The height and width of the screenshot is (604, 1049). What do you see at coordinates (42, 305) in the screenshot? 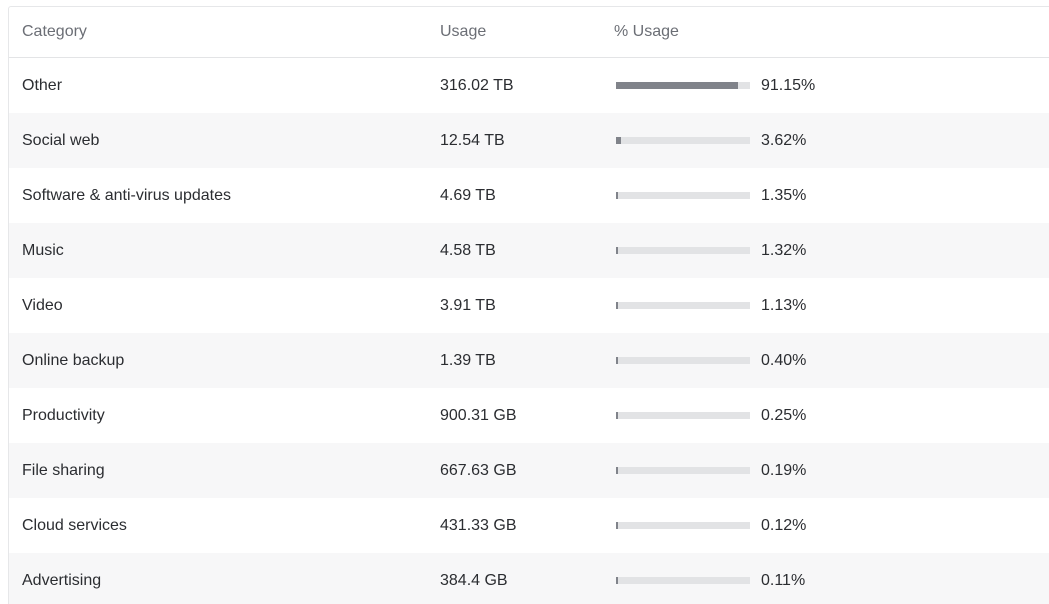
I see `category-cell: Video` at bounding box center [42, 305].